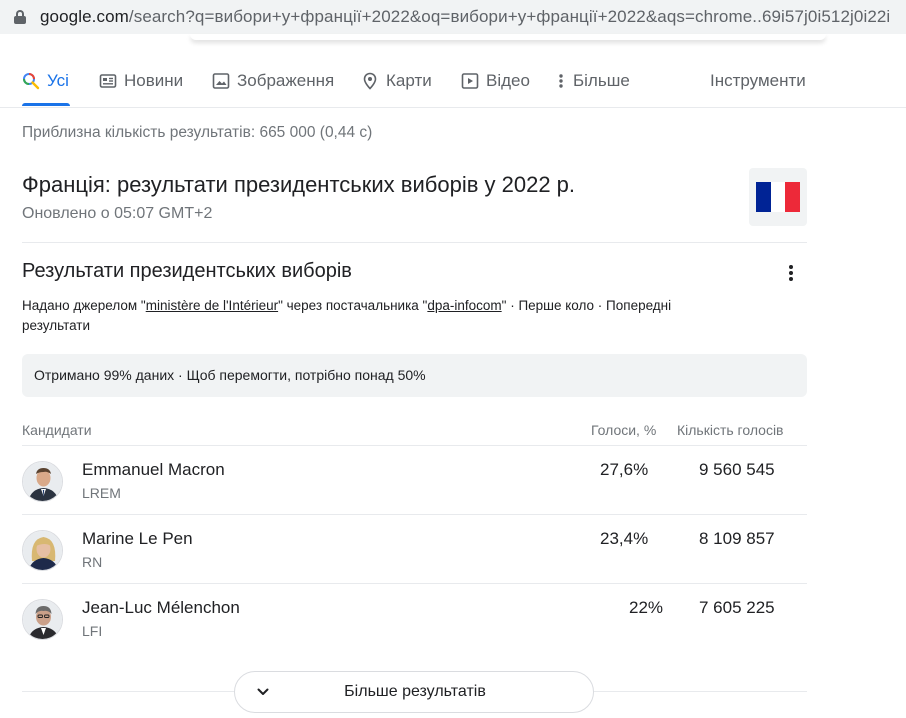  Describe the element at coordinates (409, 80) in the screenshot. I see `tab-maps-label: Карти` at that location.